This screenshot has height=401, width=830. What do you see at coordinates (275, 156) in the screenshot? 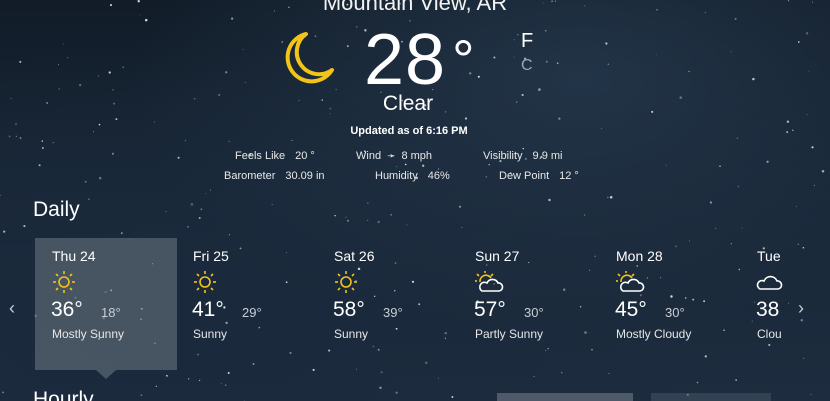
I see `feels-like: Feels Like 20 °` at bounding box center [275, 156].